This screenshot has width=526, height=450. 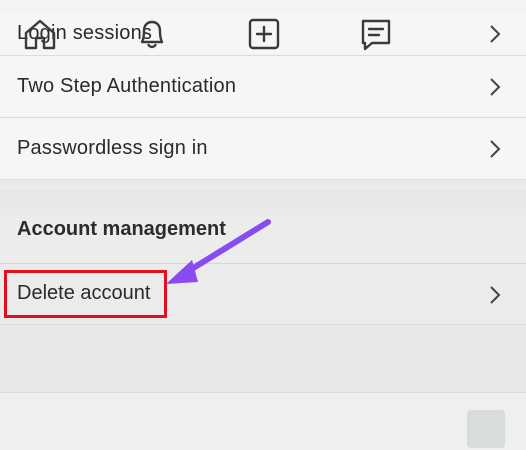 What do you see at coordinates (85, 294) in the screenshot?
I see `highlight-box` at bounding box center [85, 294].